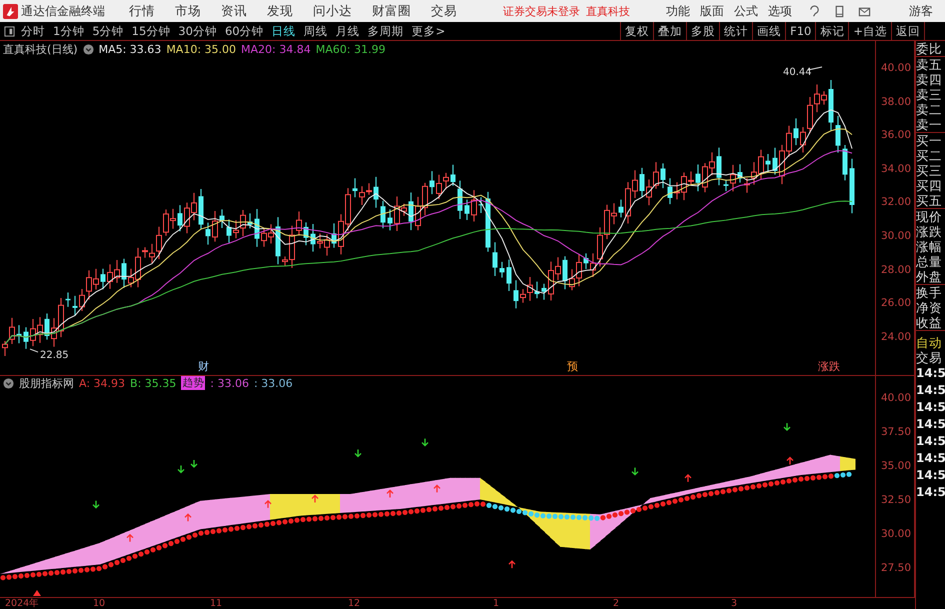 The width and height of the screenshot is (945, 609). I want to click on period-tab: 1分钟, so click(68, 31).